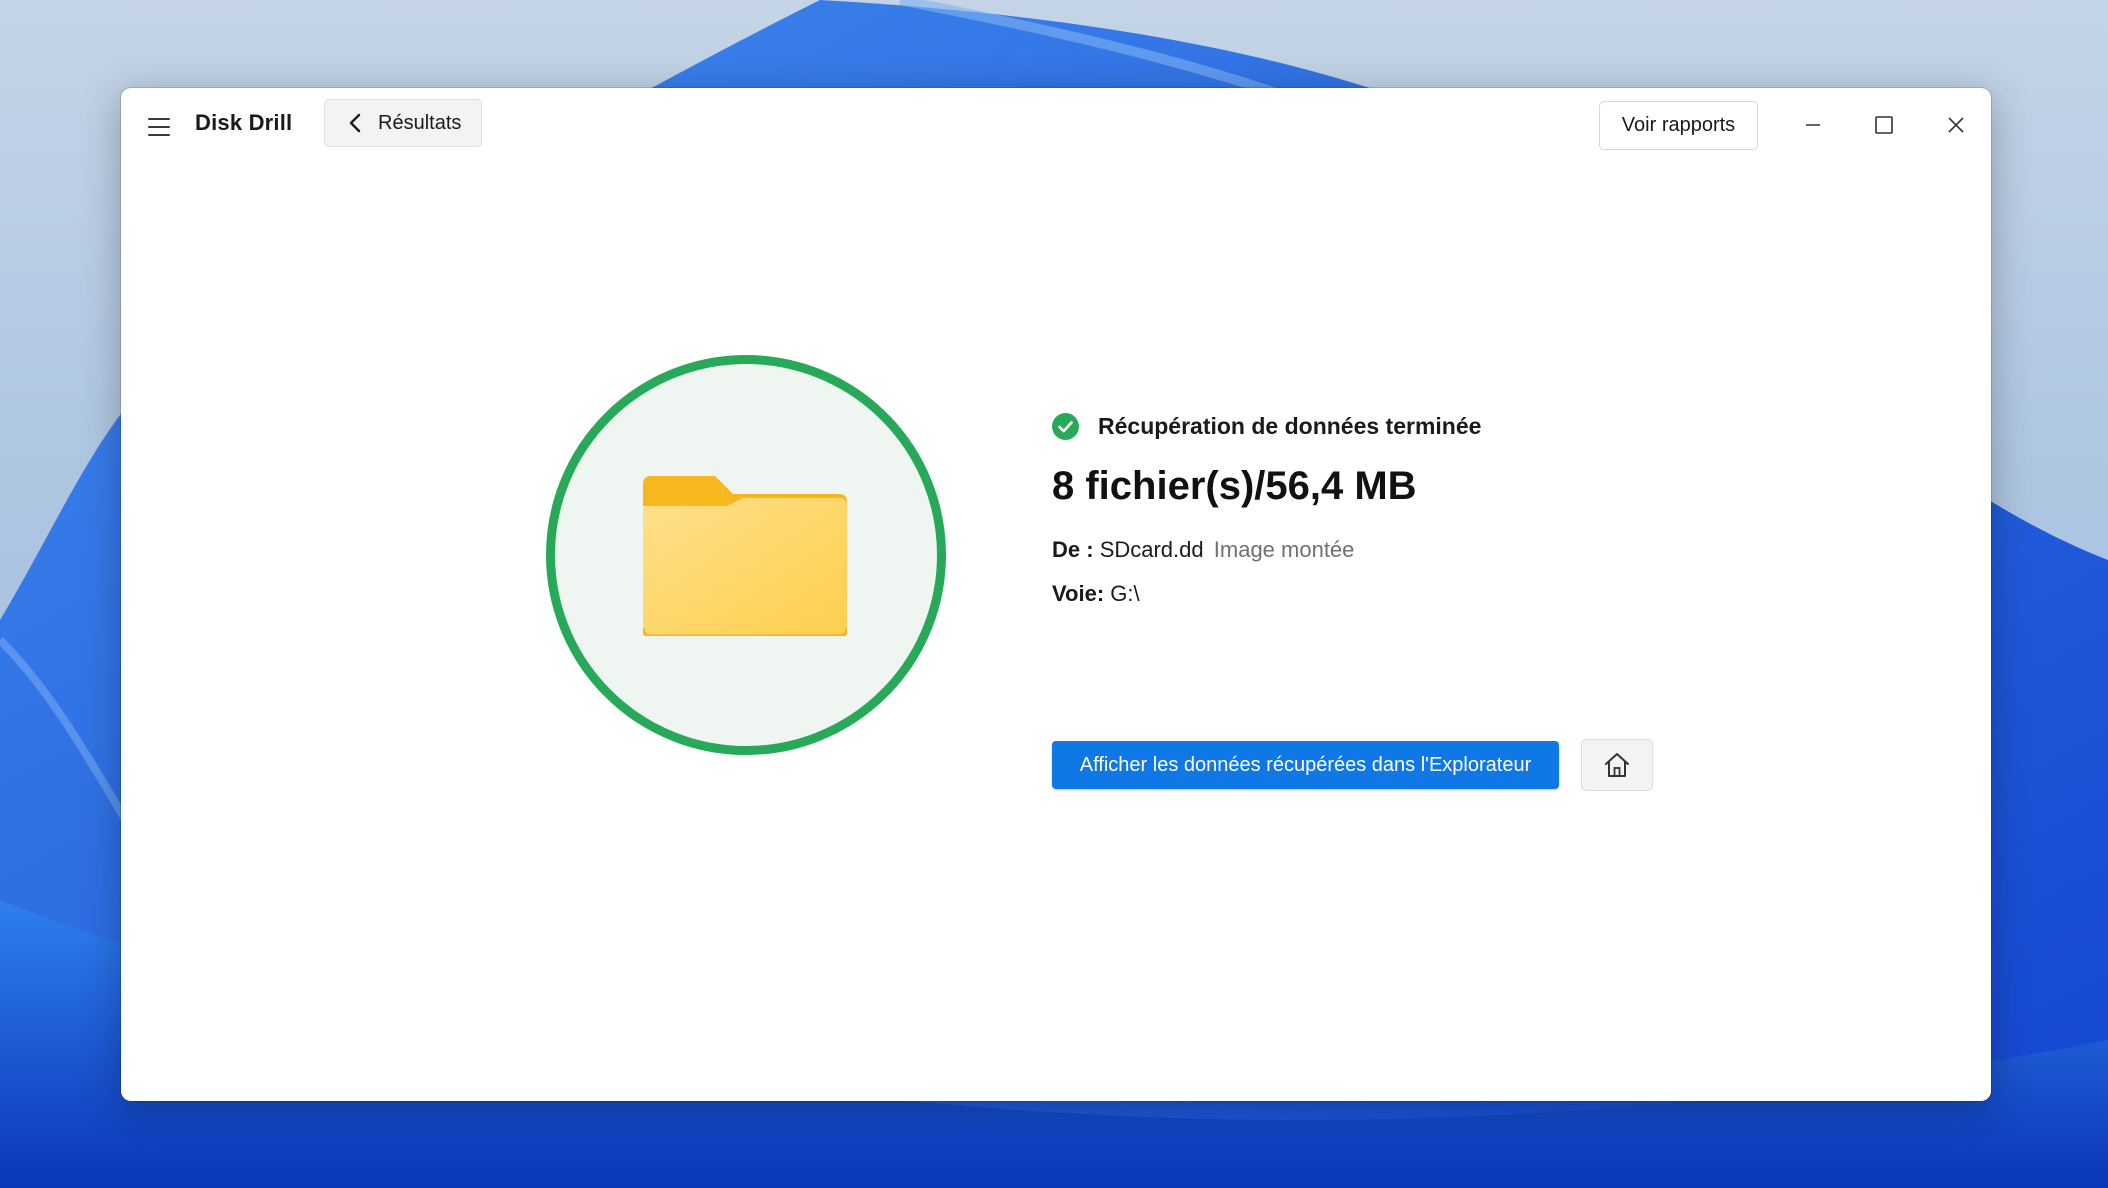 The height and width of the screenshot is (1188, 2108). What do you see at coordinates (355, 123) in the screenshot?
I see `chevron-left-icon` at bounding box center [355, 123].